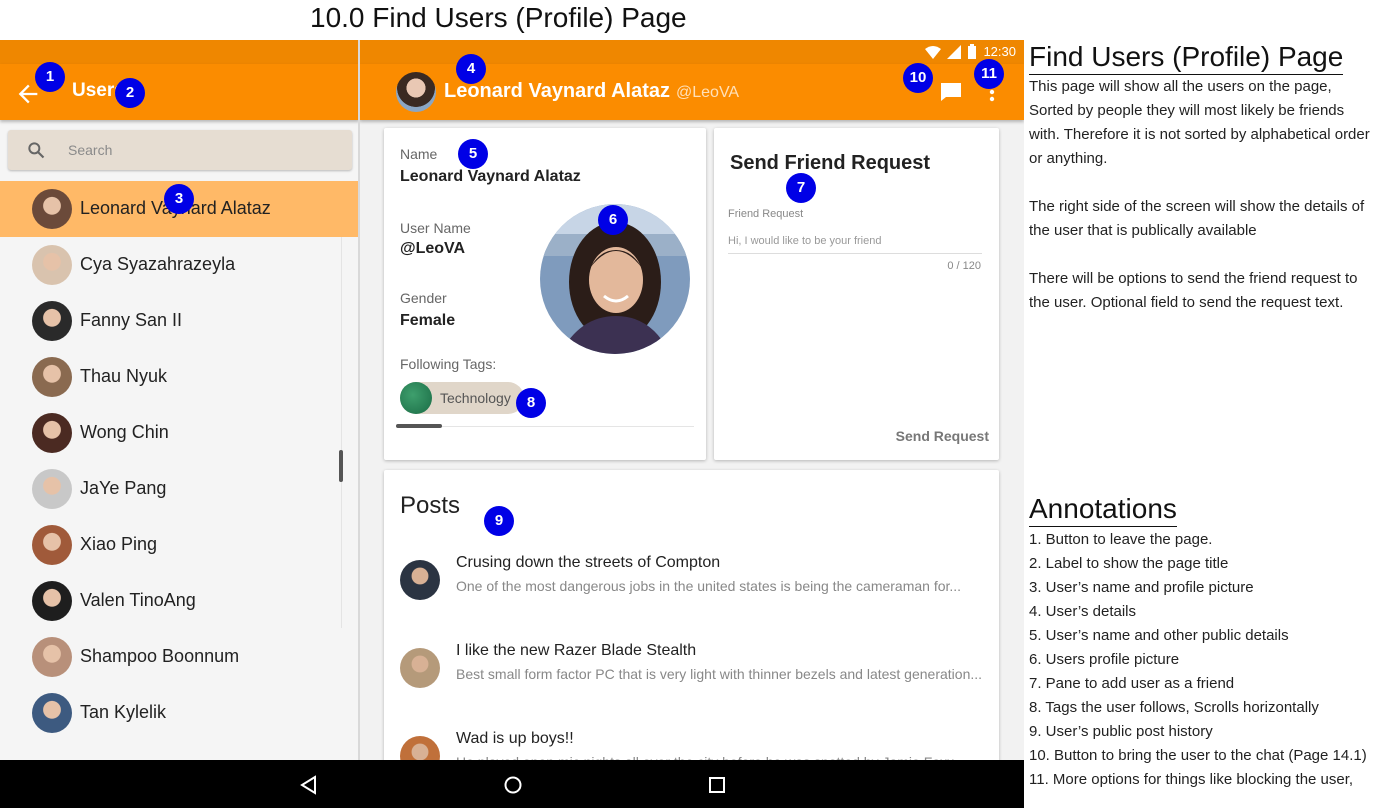 The width and height of the screenshot is (1384, 808). What do you see at coordinates (1121, 539) in the screenshot?
I see `annotation-item: 1. Button to leave the page.` at bounding box center [1121, 539].